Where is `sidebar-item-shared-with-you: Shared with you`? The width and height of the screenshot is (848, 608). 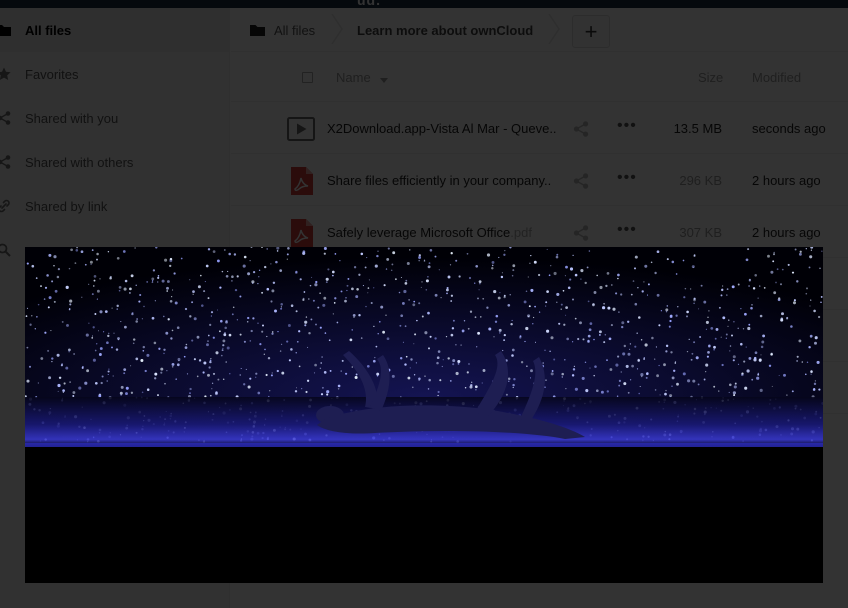
sidebar-item-shared-with-you: Shared with you is located at coordinates (115, 118).